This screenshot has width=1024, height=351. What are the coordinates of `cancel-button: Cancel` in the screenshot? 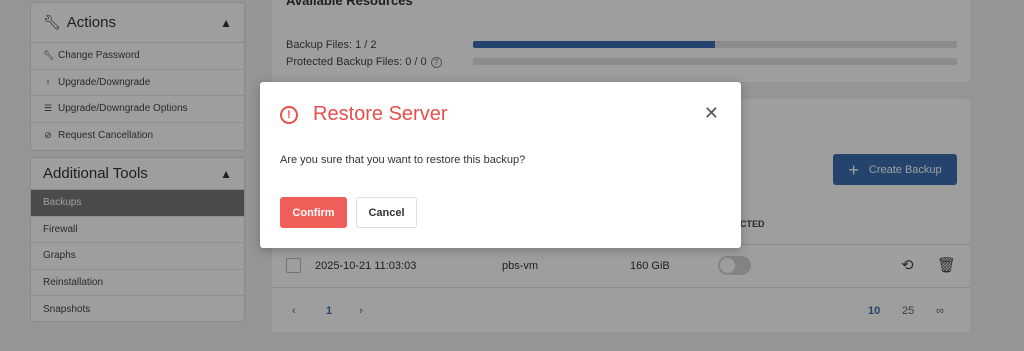 It's located at (386, 212).